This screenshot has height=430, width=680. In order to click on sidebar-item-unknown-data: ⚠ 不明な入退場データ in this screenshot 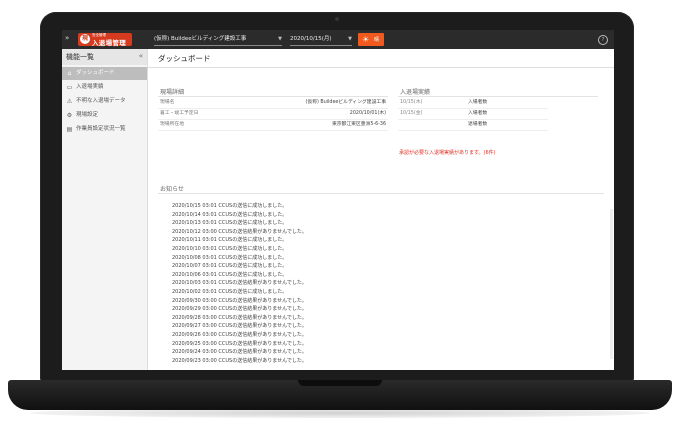, I will do `click(104, 101)`.